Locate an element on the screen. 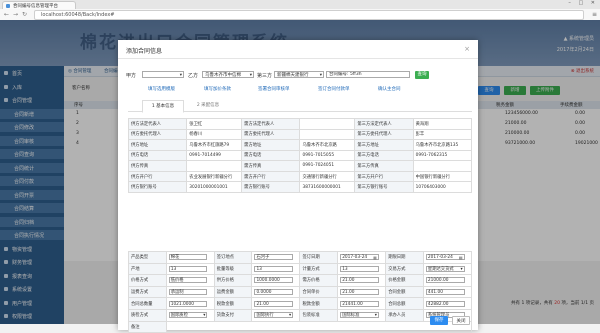 The image size is (600, 333). field-label: 签订日期 is located at coordinates (319, 257).